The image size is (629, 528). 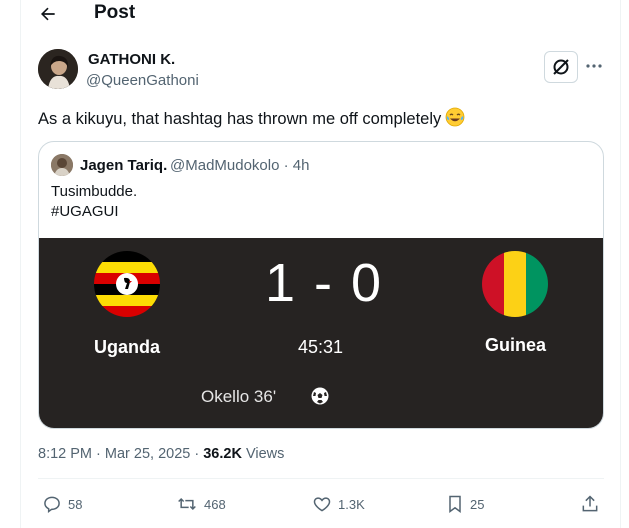 I want to click on grok-icon, so click(x=561, y=67).